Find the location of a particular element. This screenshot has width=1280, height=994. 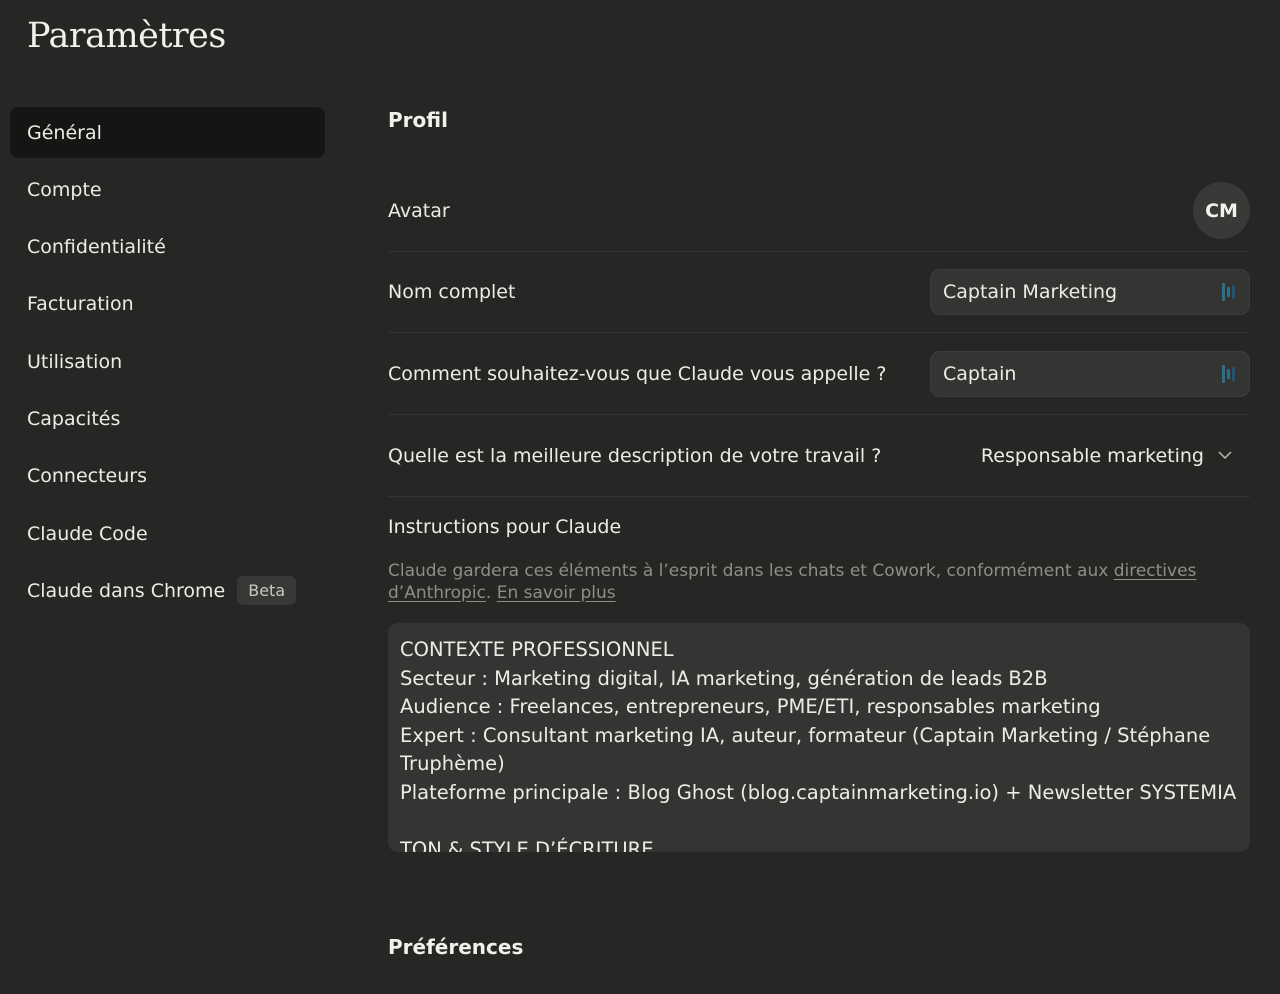

avatar: CM is located at coordinates (1221, 210).